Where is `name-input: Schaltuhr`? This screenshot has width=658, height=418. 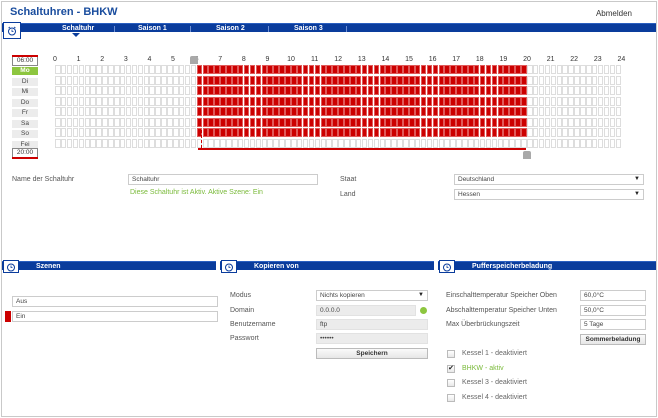
name-input: Schaltuhr is located at coordinates (223, 179).